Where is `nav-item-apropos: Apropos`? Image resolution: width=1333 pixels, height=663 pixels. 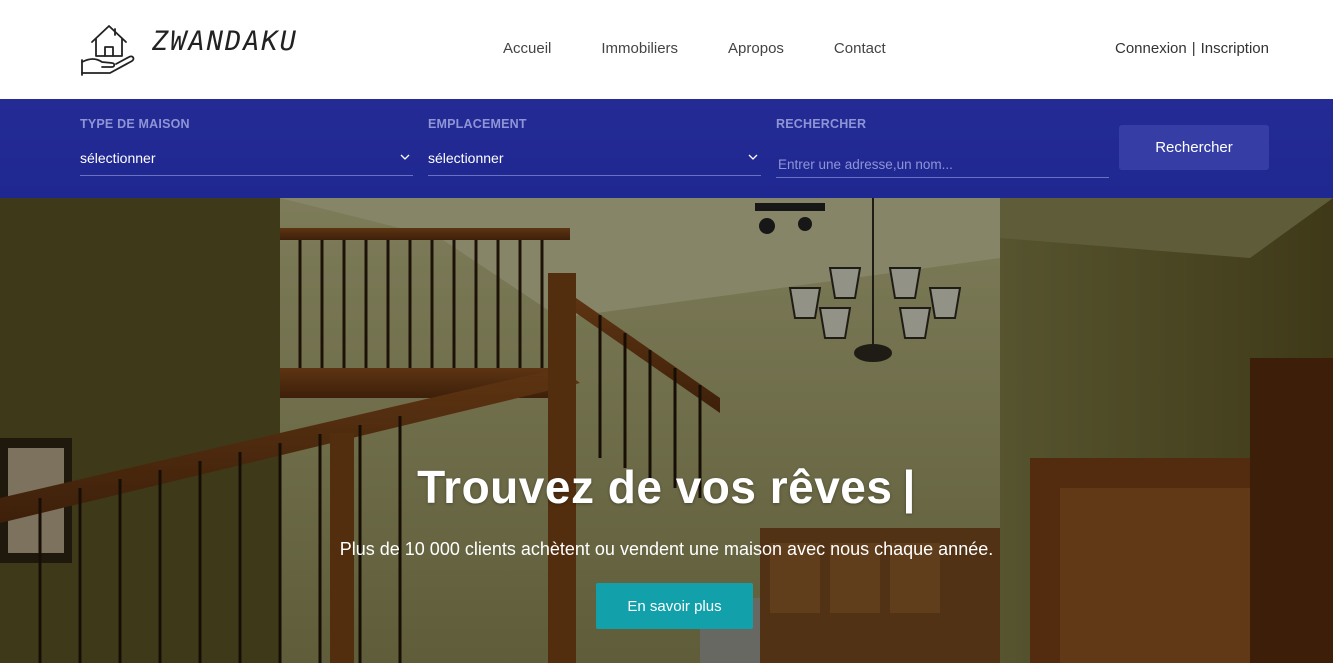
nav-item-apropos: Apropos is located at coordinates (756, 48).